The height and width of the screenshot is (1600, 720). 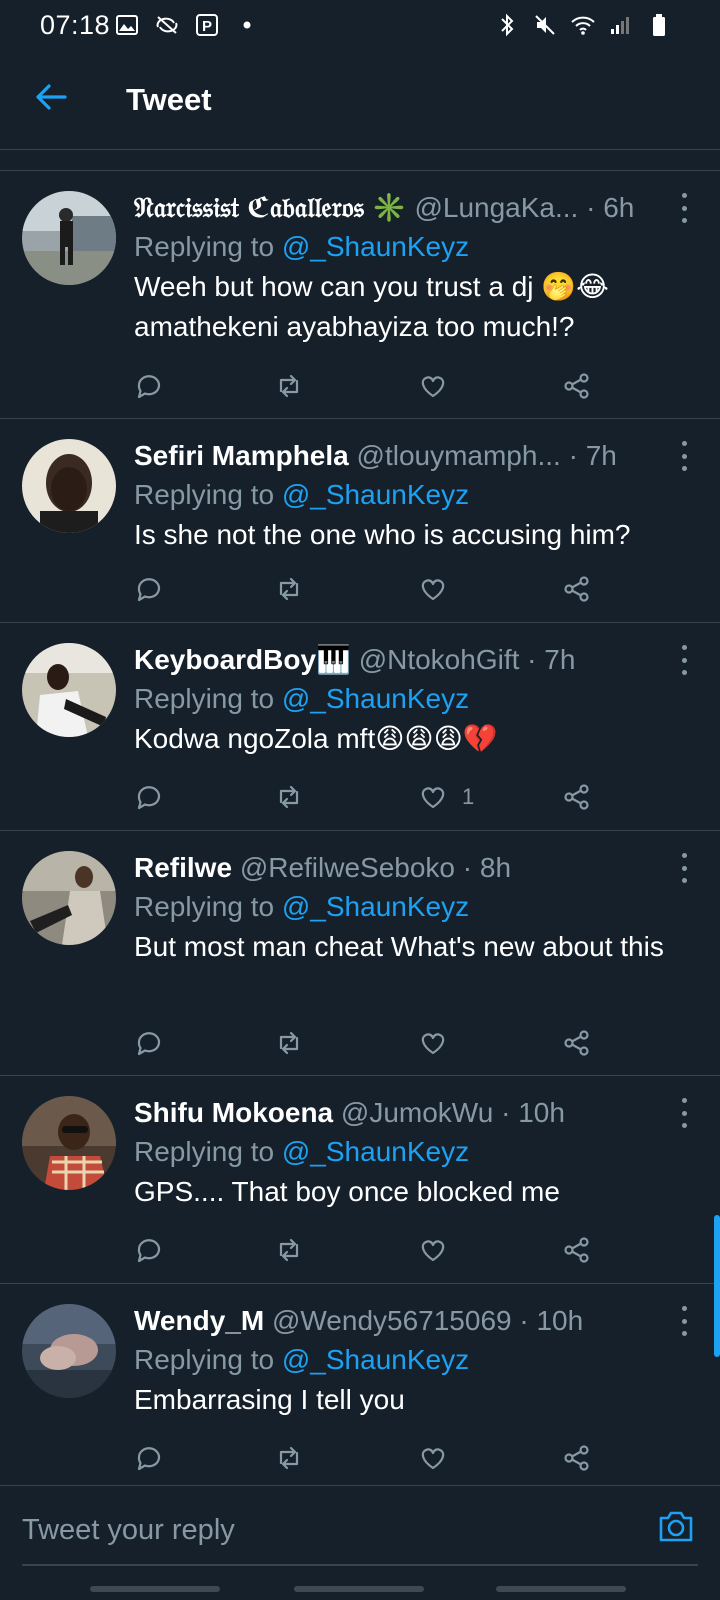 What do you see at coordinates (439, 659) in the screenshot?
I see `user-handle: @NtokohGift` at bounding box center [439, 659].